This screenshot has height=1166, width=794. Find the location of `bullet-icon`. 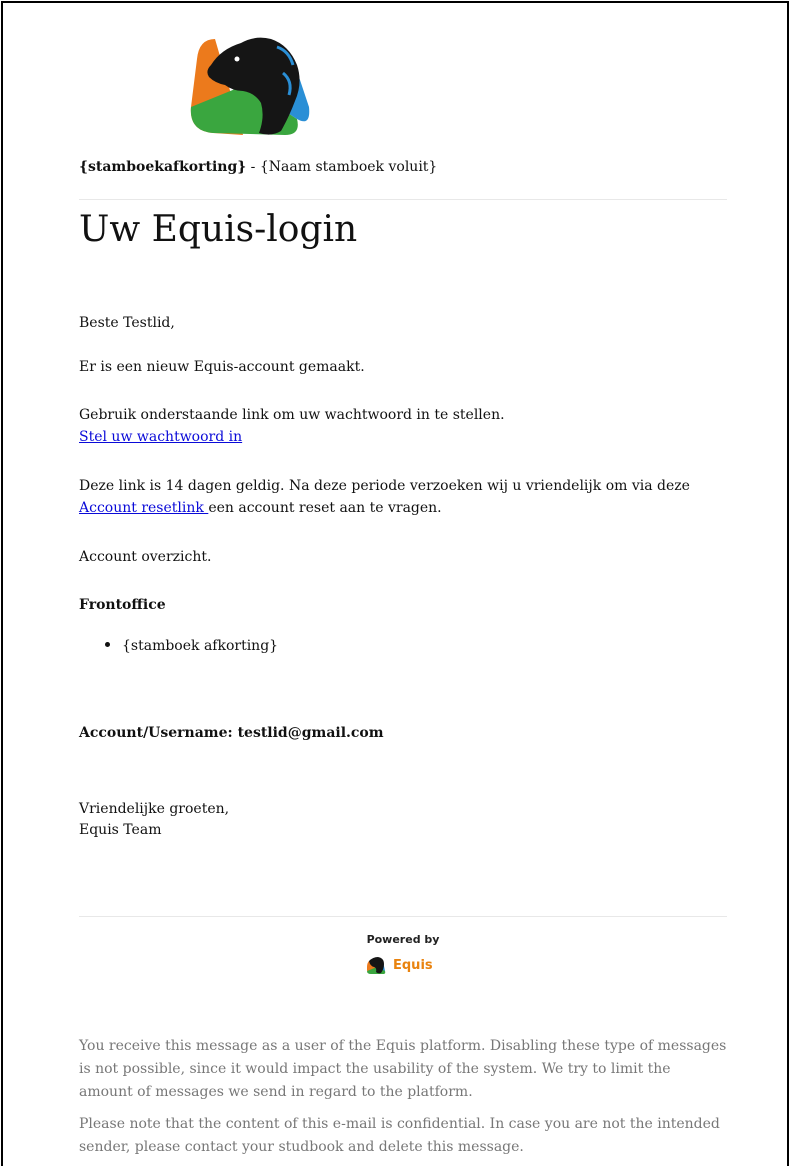

bullet-icon is located at coordinates (107, 644).